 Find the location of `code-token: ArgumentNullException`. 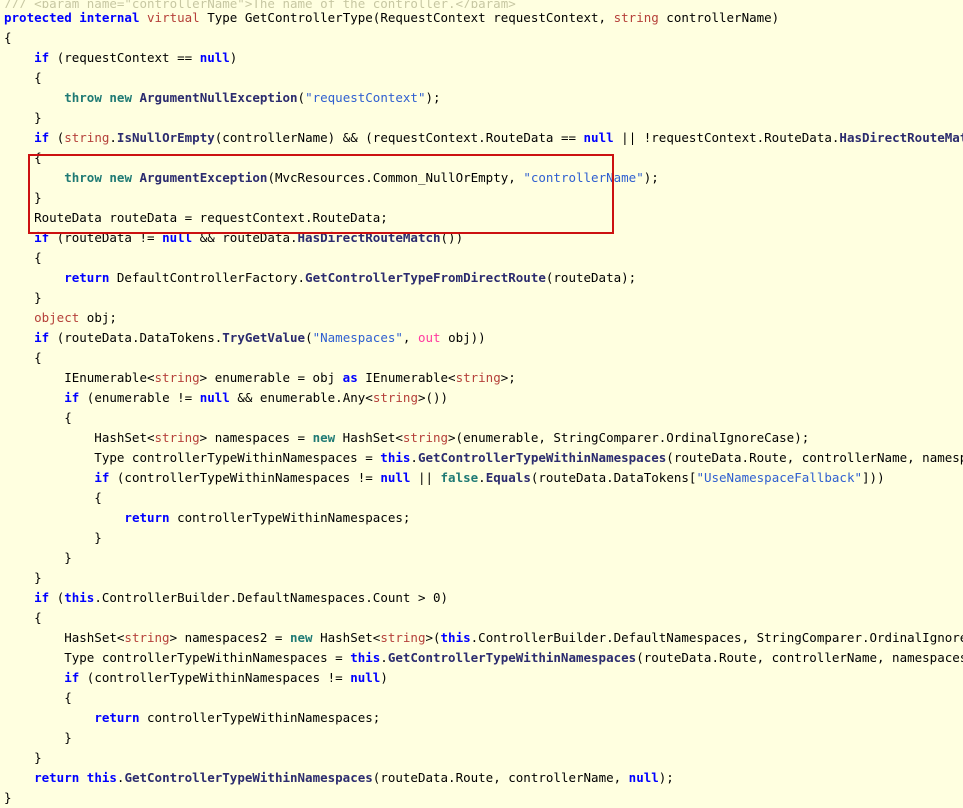

code-token: ArgumentNullException is located at coordinates (218, 97).